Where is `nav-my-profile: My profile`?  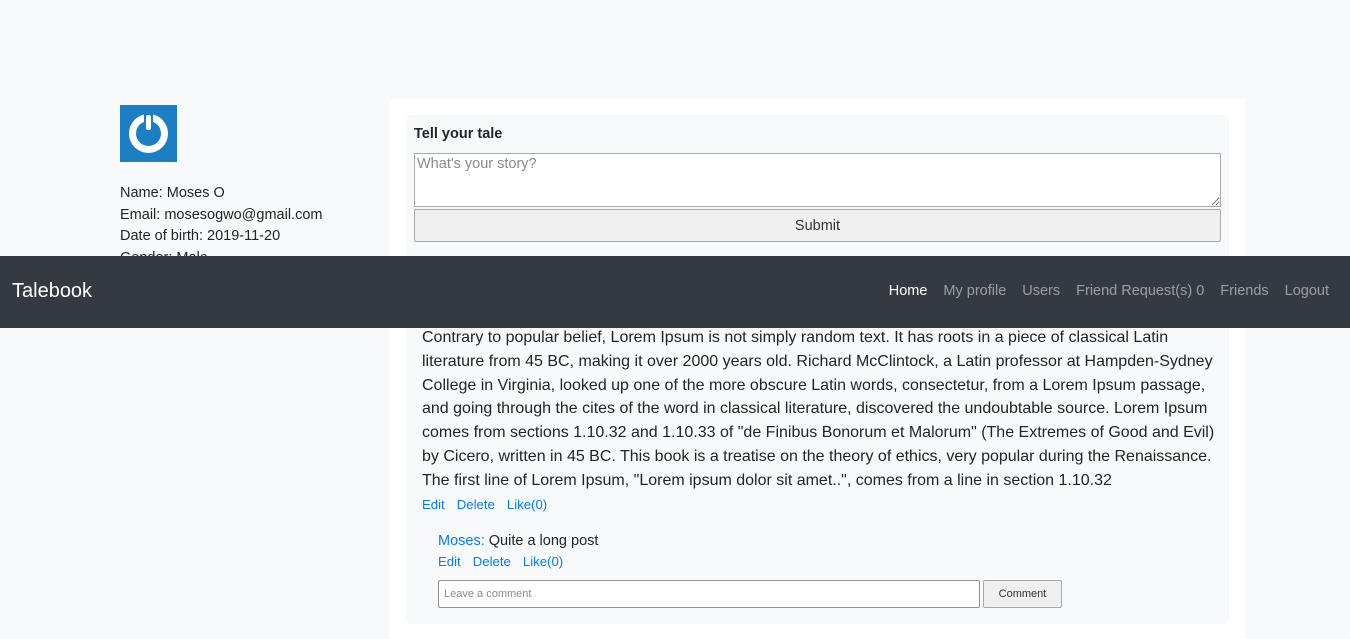 nav-my-profile: My profile is located at coordinates (974, 291).